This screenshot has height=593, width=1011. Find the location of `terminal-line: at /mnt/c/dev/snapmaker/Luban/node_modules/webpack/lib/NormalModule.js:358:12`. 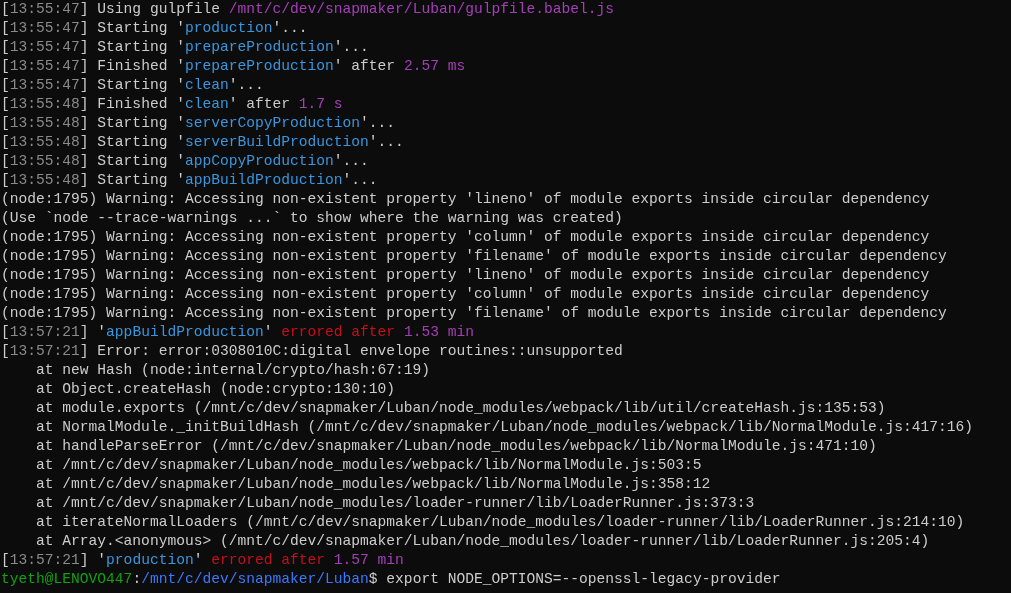

terminal-line: at /mnt/c/dev/snapmaker/Luban/node_modules/webpack/lib/NormalModule.js:358:12 is located at coordinates (373, 484).